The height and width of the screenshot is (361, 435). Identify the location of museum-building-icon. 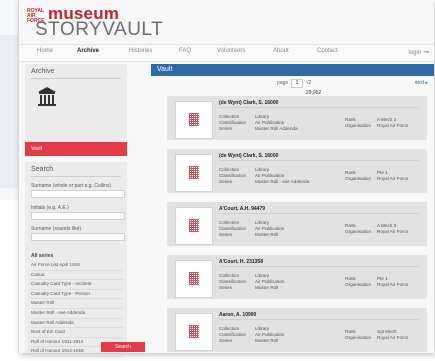
(47, 96).